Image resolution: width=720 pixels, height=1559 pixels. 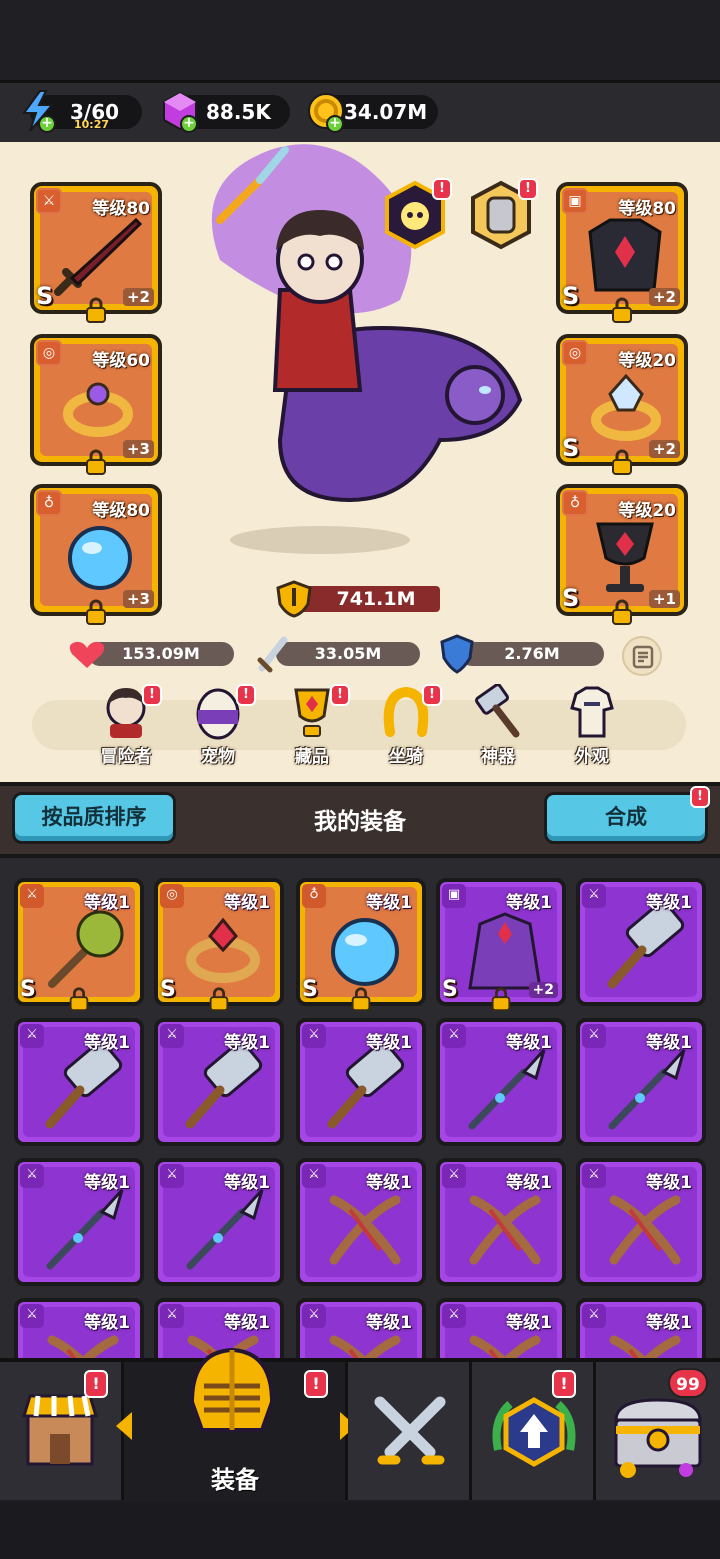 What do you see at coordinates (96, 252) in the screenshot?
I see `equip-slot-weapon: ⚔ 等级80 S +2` at bounding box center [96, 252].